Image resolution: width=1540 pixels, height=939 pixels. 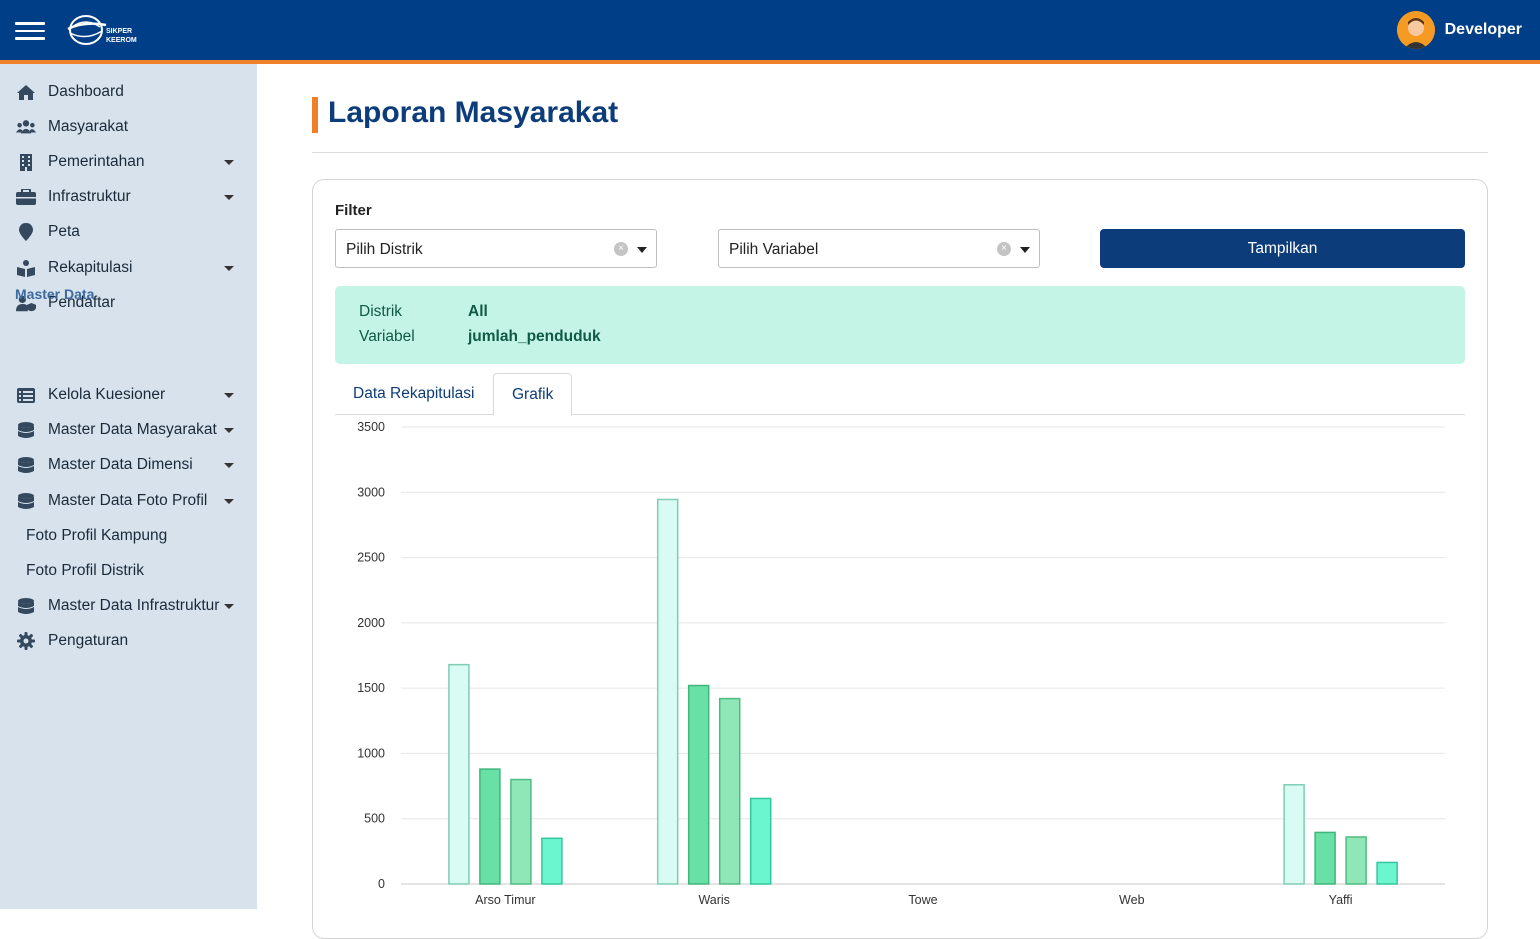 What do you see at coordinates (381, 884) in the screenshot?
I see `y-tick-label: 0` at bounding box center [381, 884].